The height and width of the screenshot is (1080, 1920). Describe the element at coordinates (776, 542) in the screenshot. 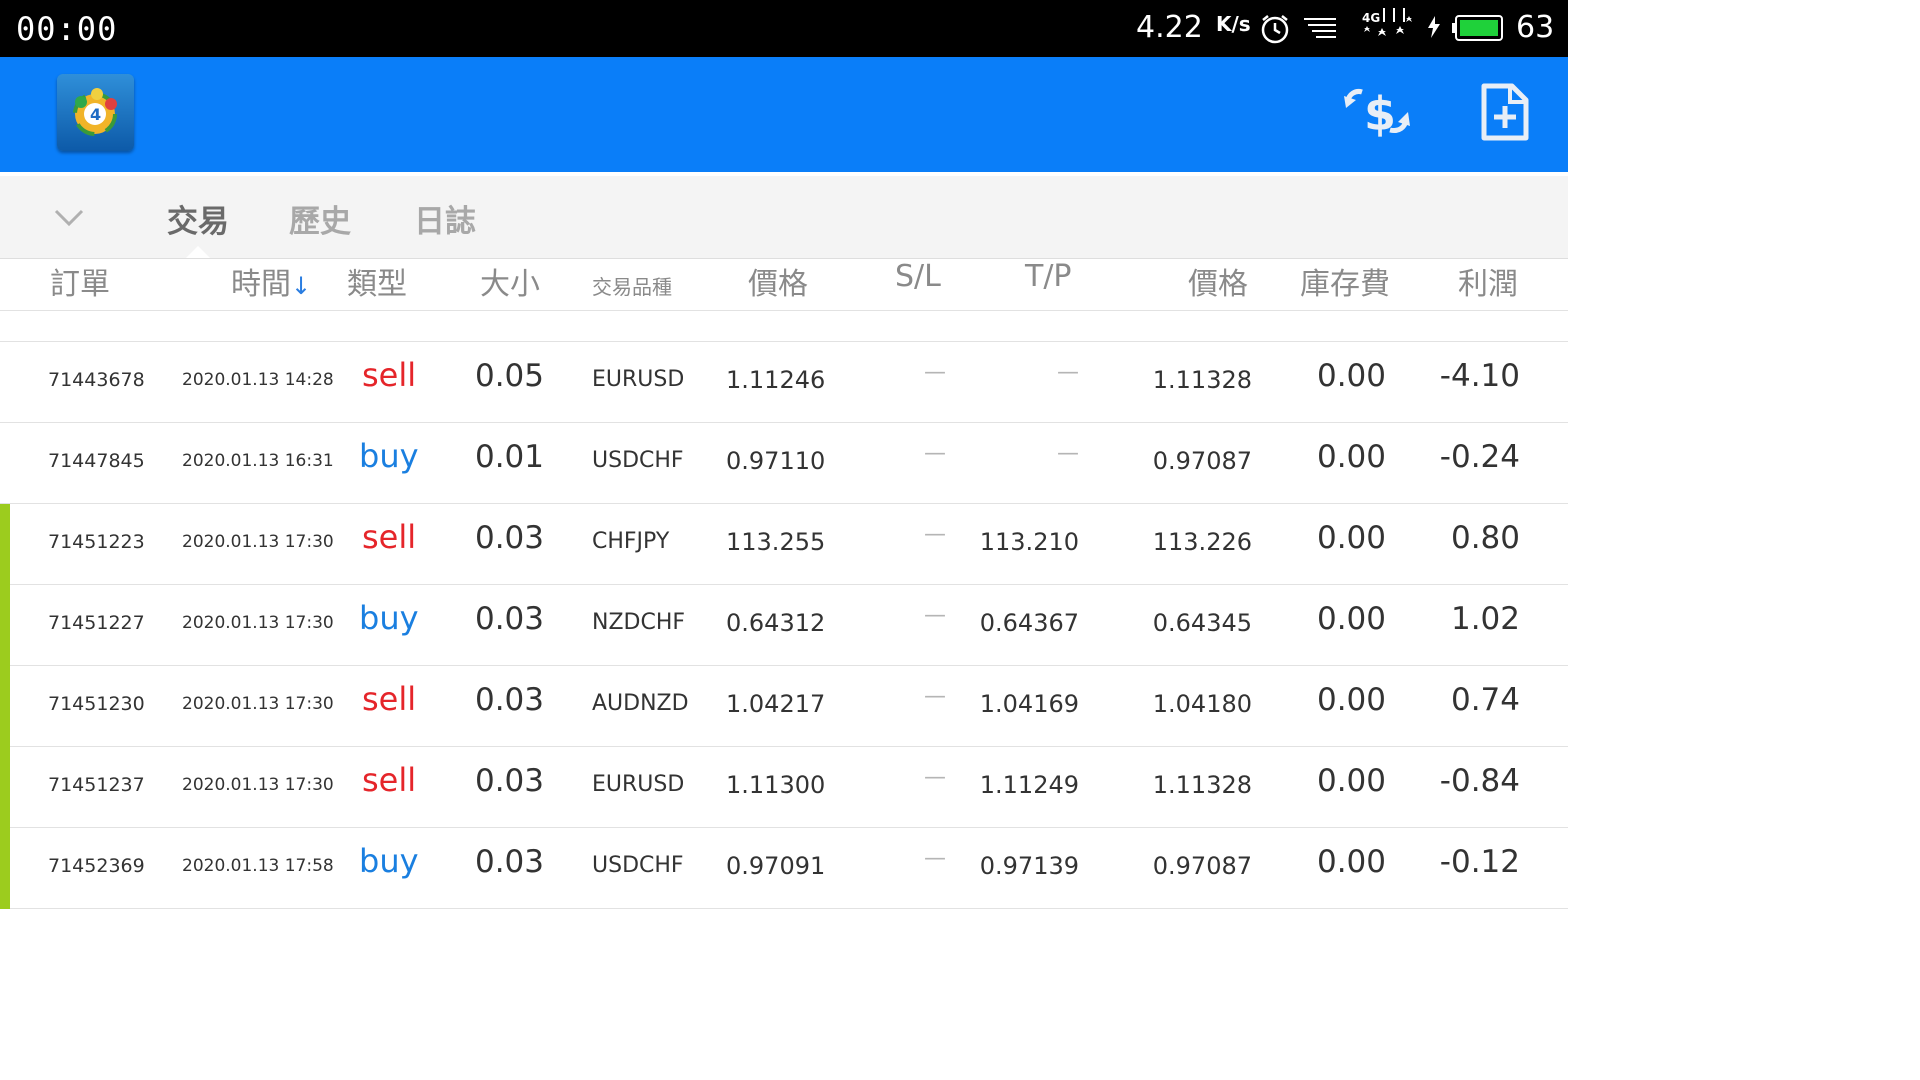

I see `open-price: 113.255` at that location.